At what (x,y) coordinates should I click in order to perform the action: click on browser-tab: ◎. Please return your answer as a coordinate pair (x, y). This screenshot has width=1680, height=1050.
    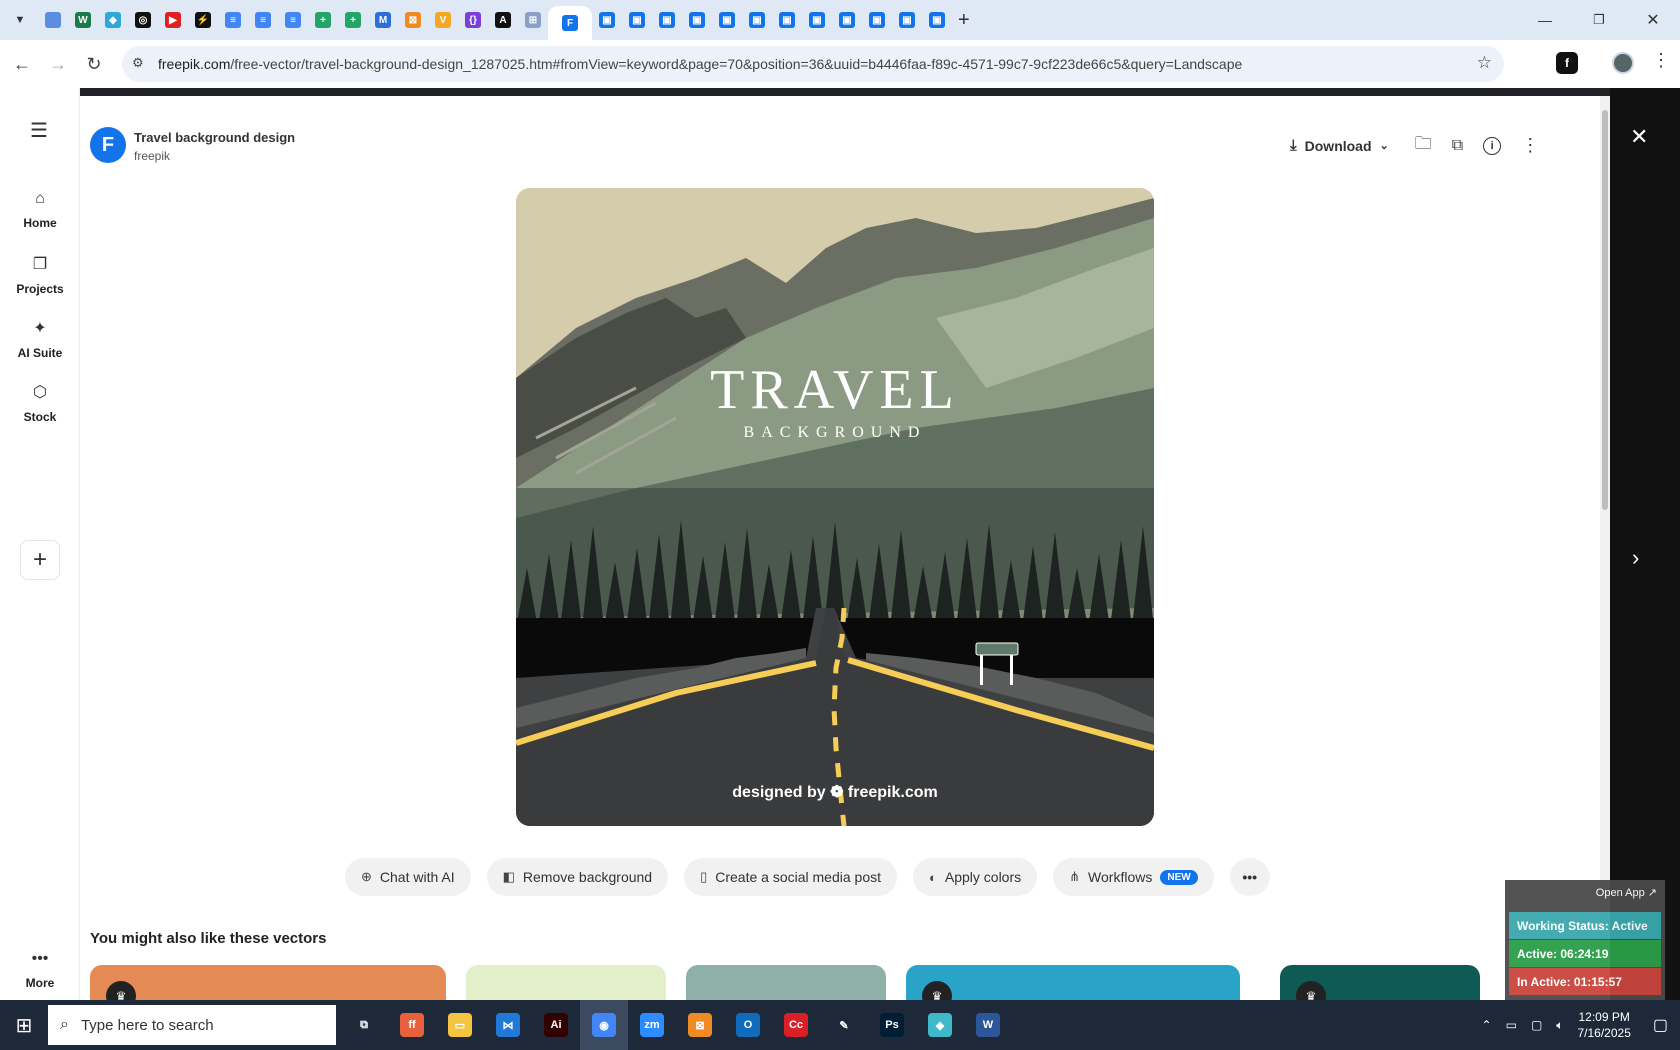
    Looking at the image, I should click on (143, 20).